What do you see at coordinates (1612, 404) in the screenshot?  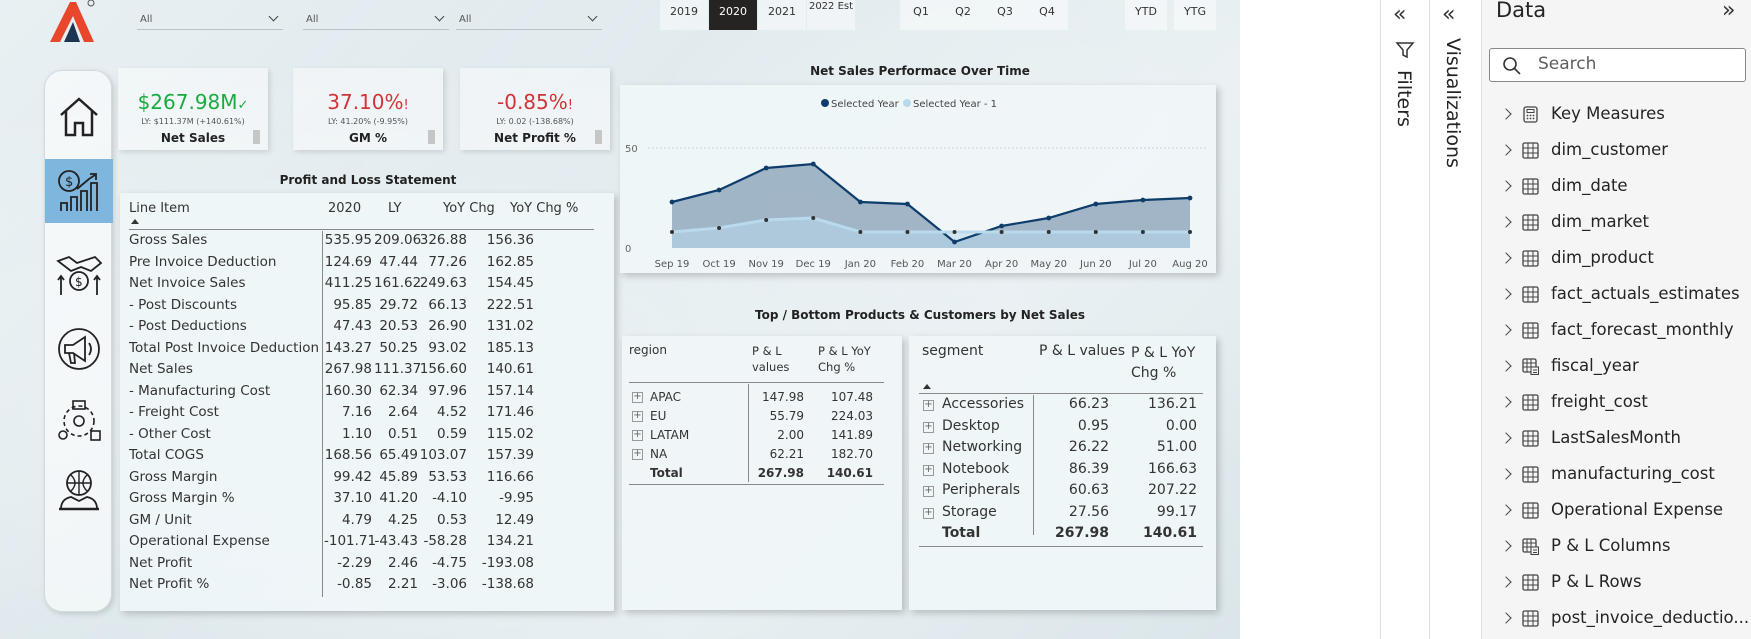 I see `field-table-item: freight_cost` at bounding box center [1612, 404].